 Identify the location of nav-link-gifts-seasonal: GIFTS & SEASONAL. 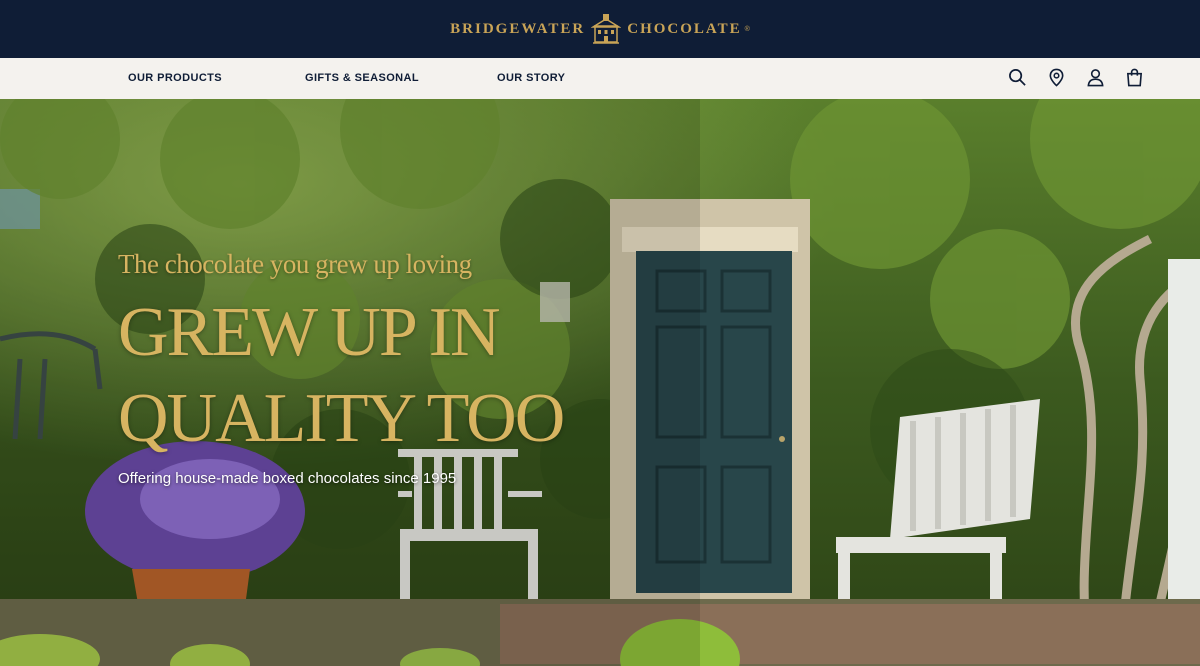
(362, 78).